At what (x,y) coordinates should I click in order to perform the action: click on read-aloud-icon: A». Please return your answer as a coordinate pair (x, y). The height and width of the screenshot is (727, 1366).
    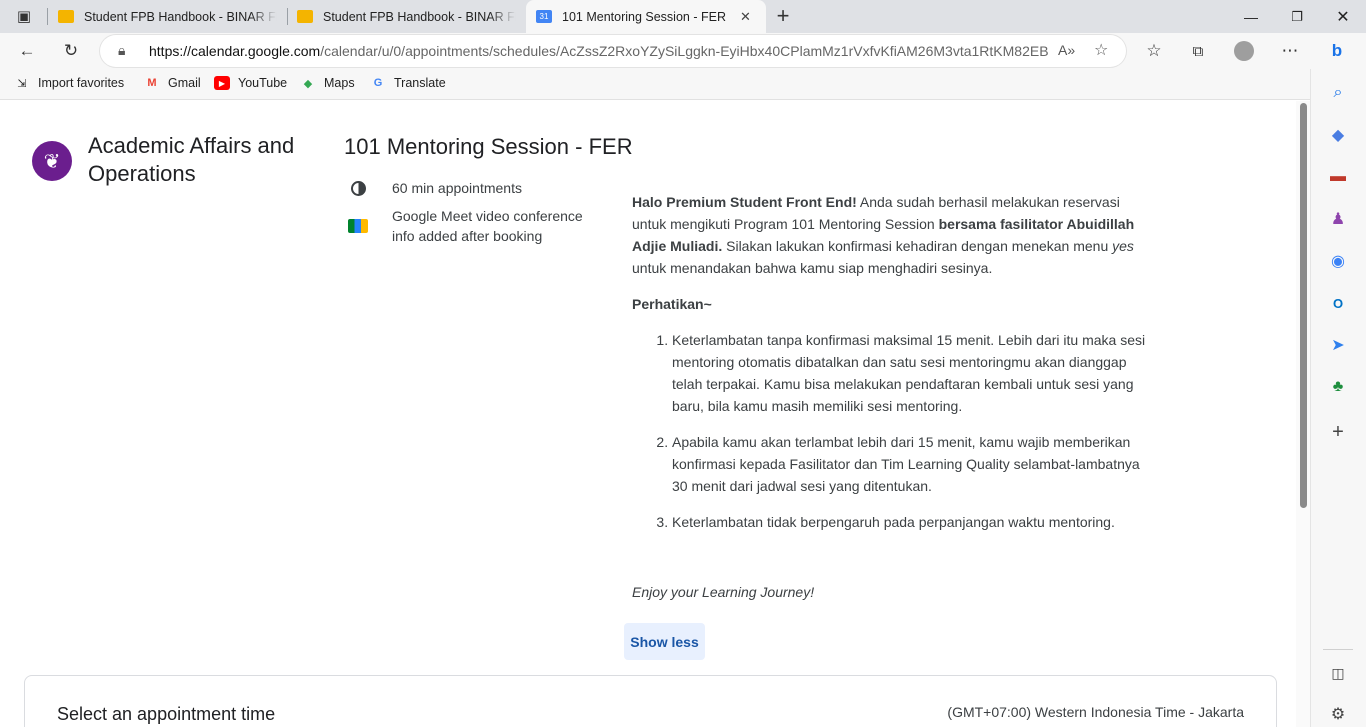
    Looking at the image, I should click on (1066, 50).